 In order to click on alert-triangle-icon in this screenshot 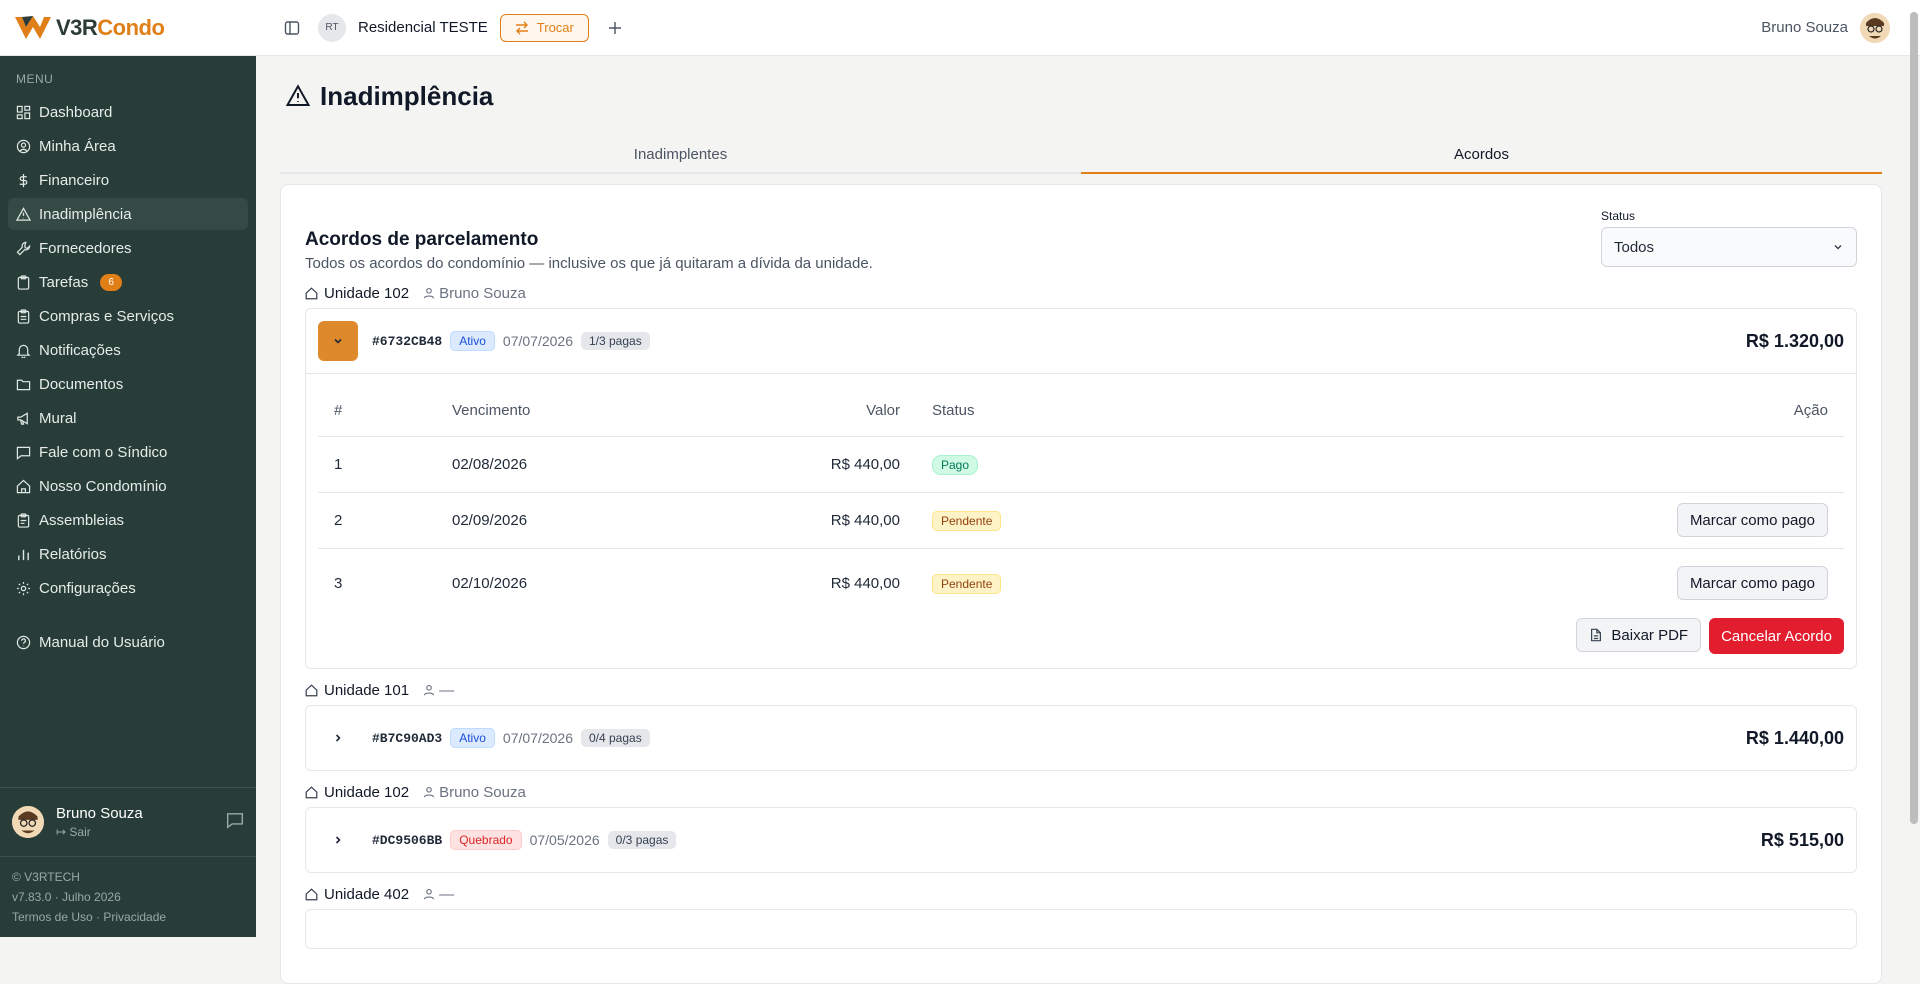, I will do `click(23, 213)`.